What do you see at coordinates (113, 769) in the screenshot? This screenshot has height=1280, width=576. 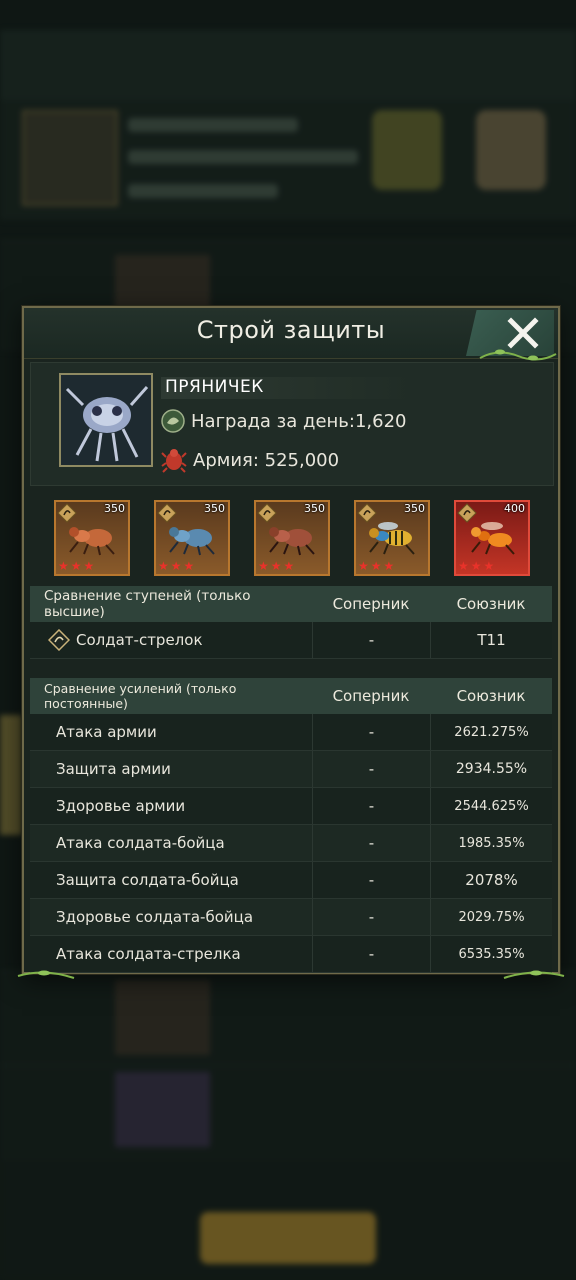 I see `row-name: Защита армии` at bounding box center [113, 769].